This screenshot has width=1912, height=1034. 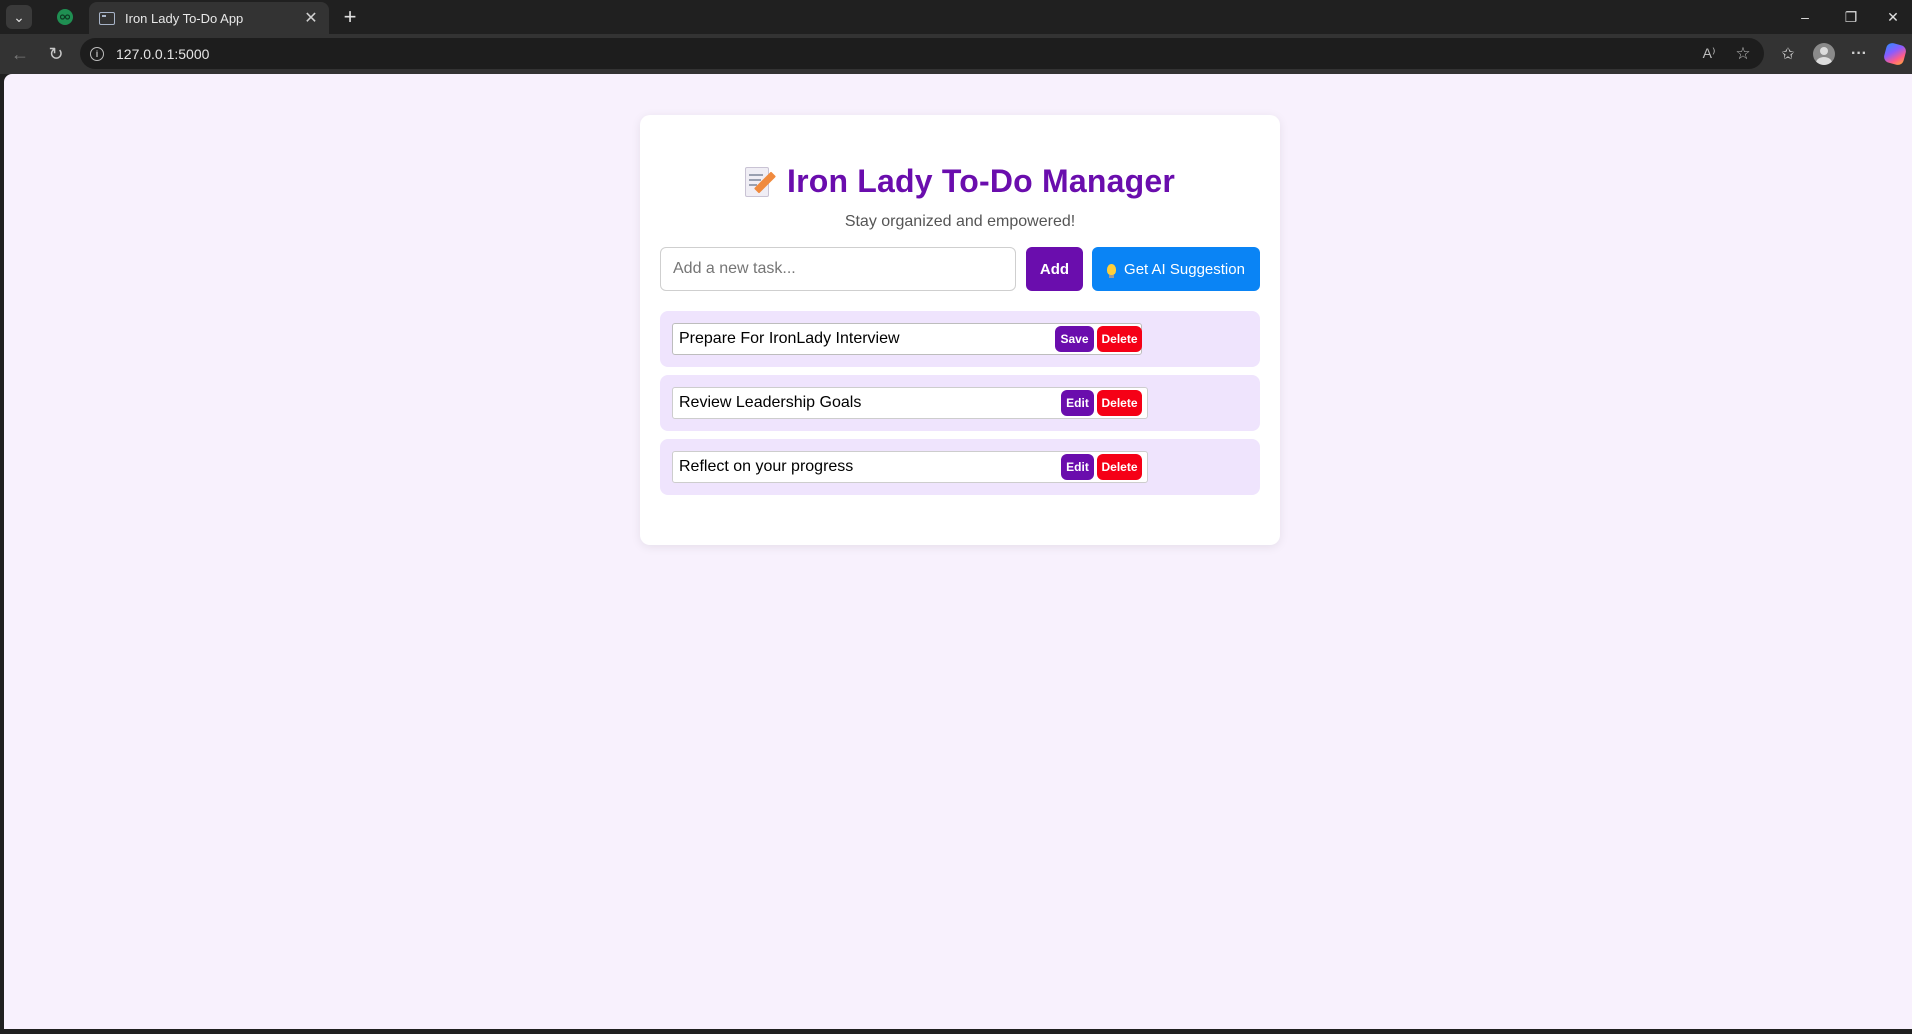 I want to click on pinned-tab, so click(x=65, y=17).